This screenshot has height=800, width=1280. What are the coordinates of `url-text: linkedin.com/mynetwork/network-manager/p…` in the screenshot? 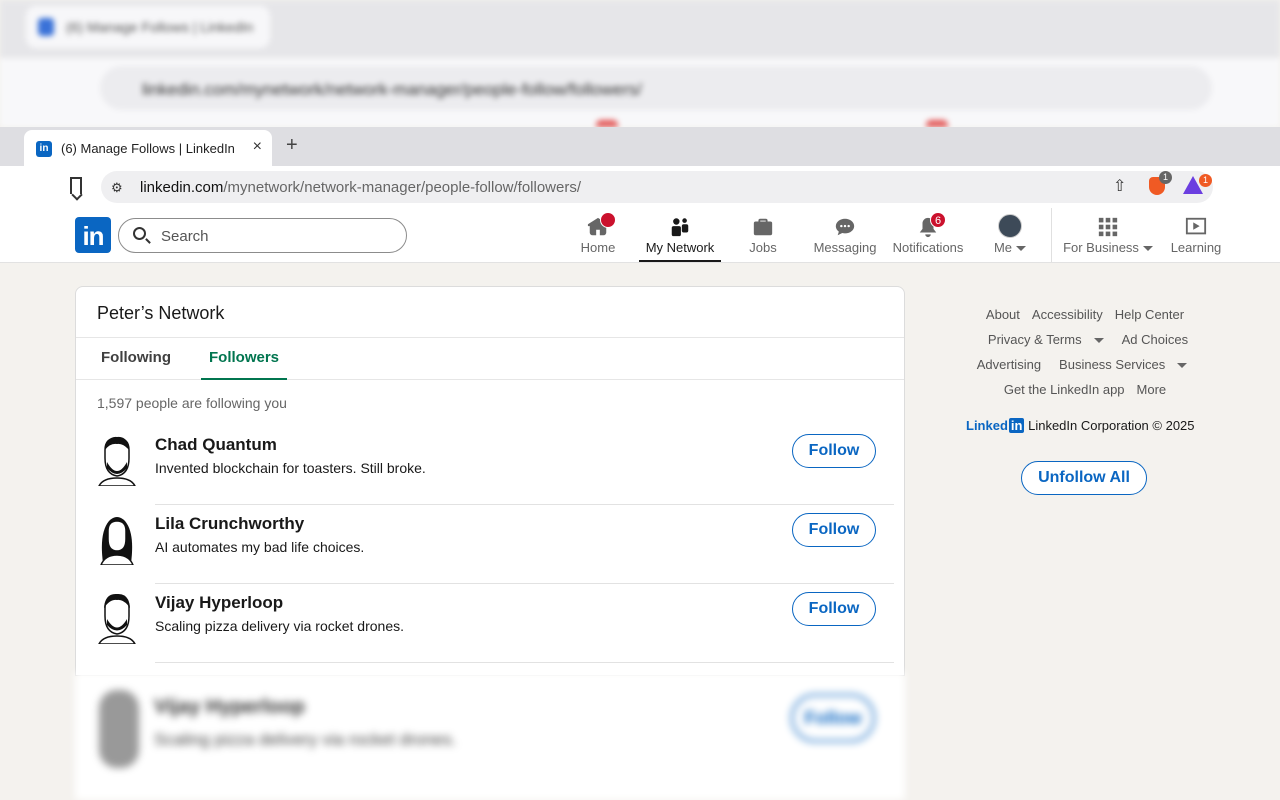 It's located at (360, 187).